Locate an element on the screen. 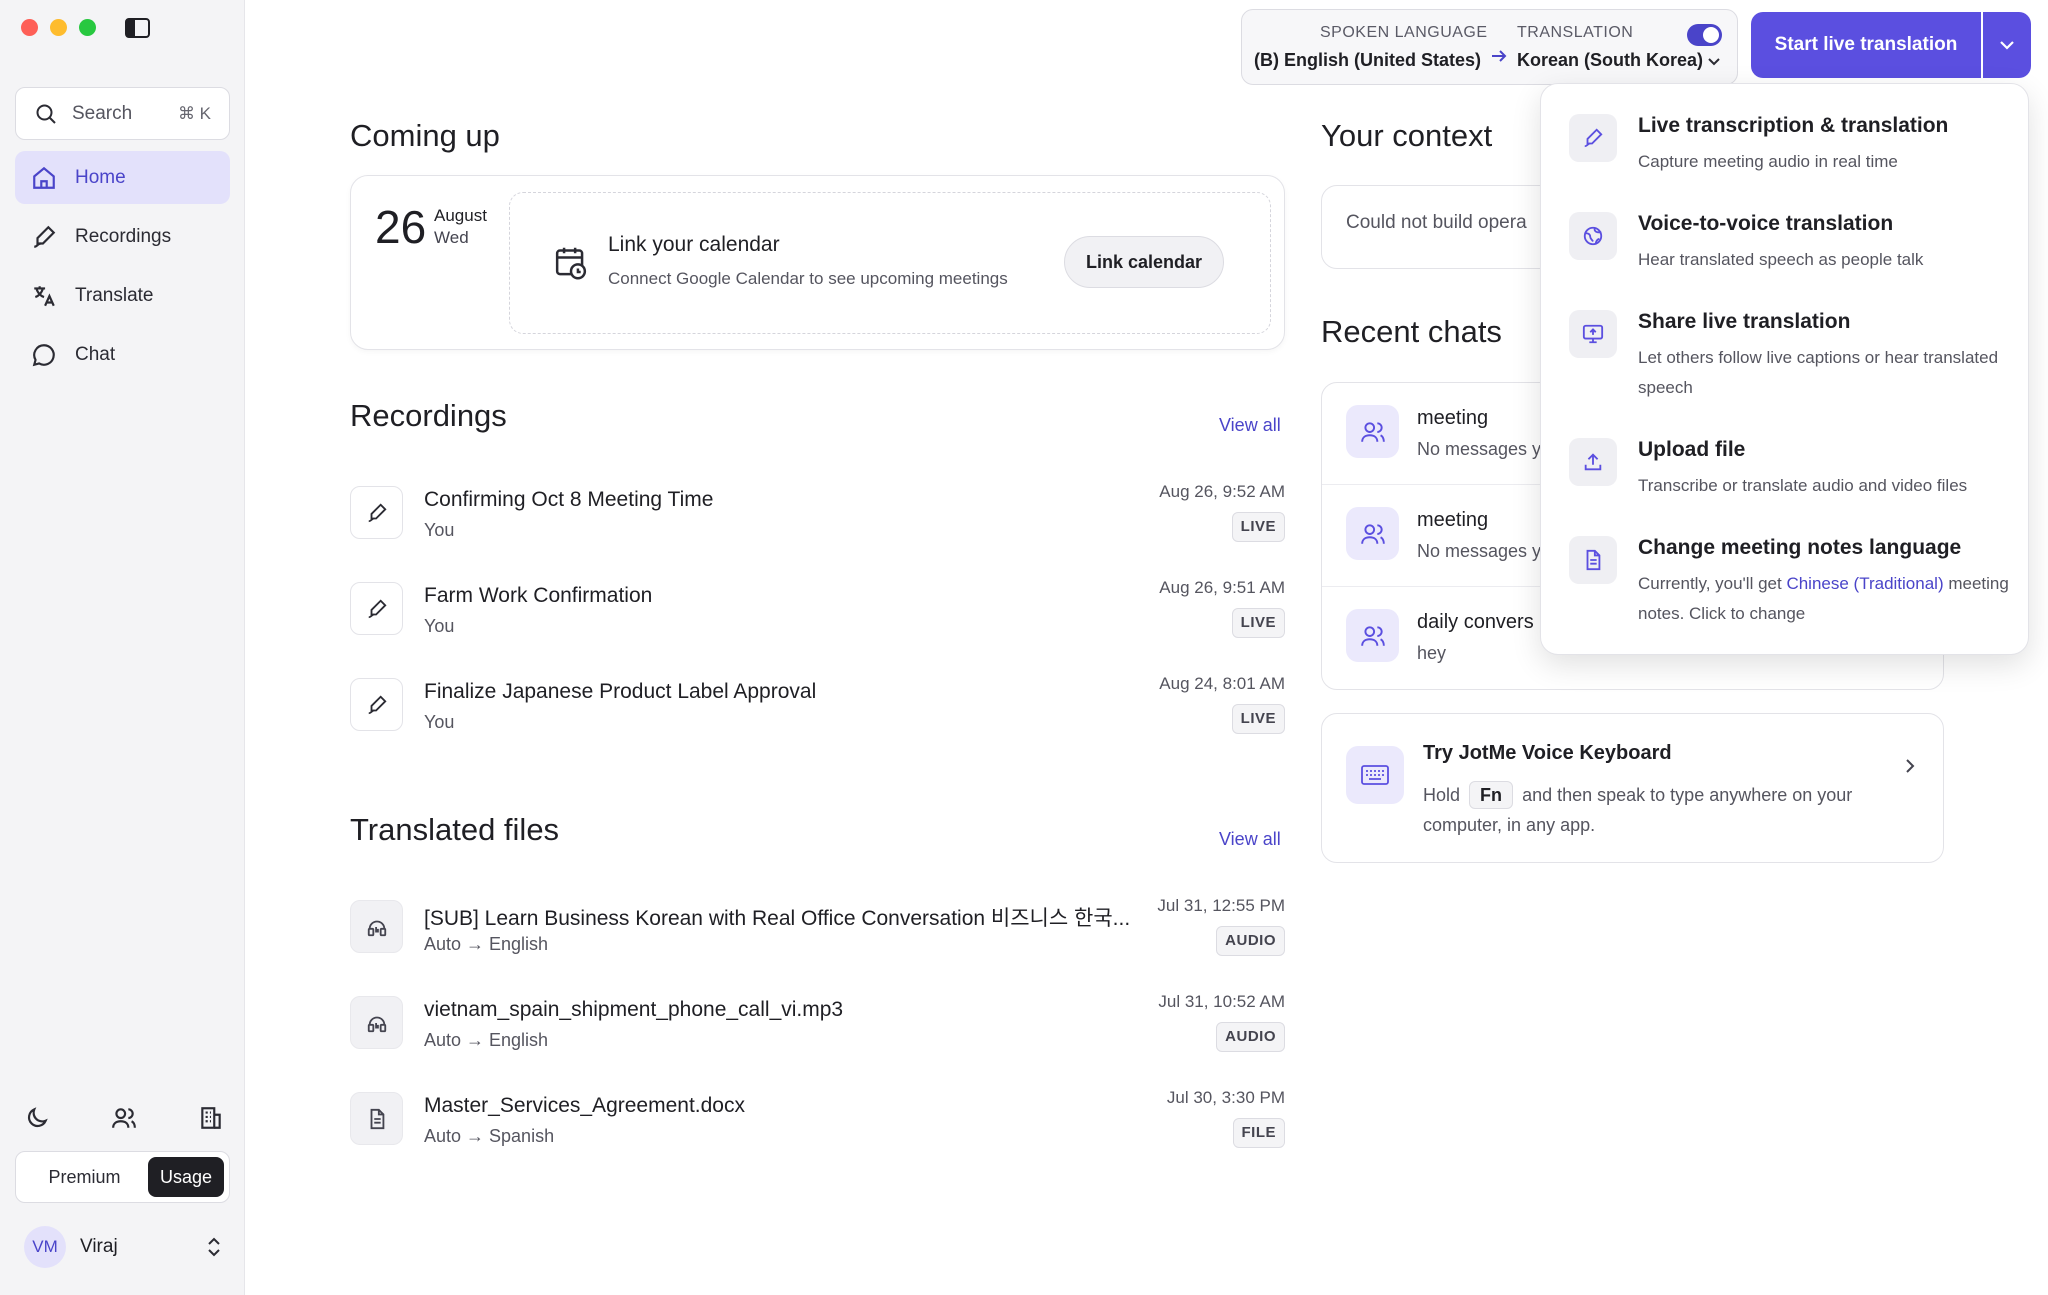 The height and width of the screenshot is (1295, 2048). file-languages: Auto → English is located at coordinates (486, 1040).